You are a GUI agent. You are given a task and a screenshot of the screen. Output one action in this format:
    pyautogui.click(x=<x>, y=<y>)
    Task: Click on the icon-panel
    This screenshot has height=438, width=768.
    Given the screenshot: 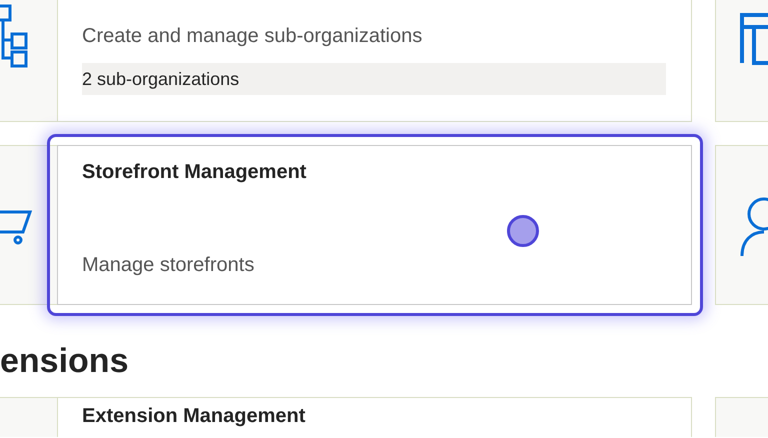 What is the action you would take?
    pyautogui.click(x=29, y=417)
    